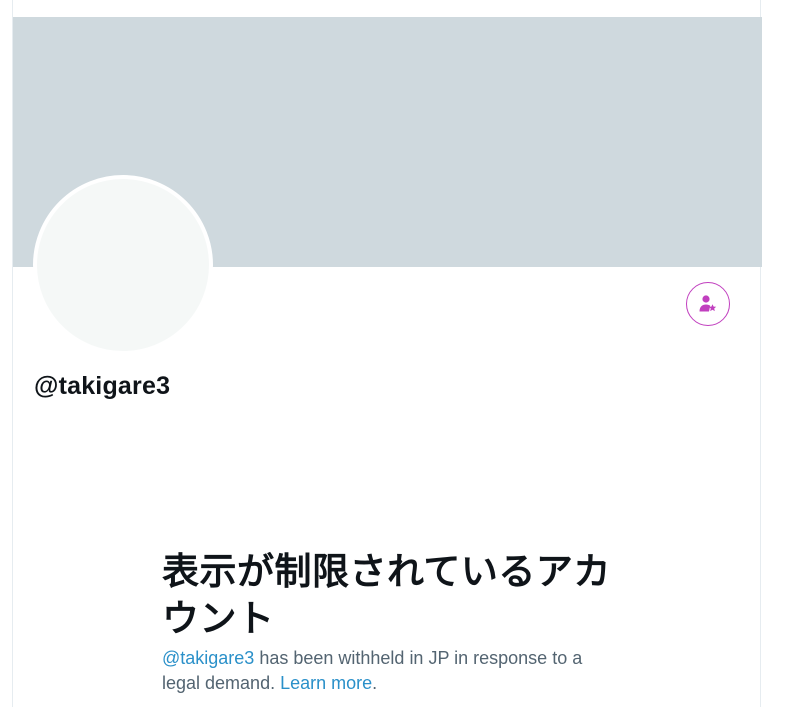  I want to click on end-punctuation: ., so click(375, 683).